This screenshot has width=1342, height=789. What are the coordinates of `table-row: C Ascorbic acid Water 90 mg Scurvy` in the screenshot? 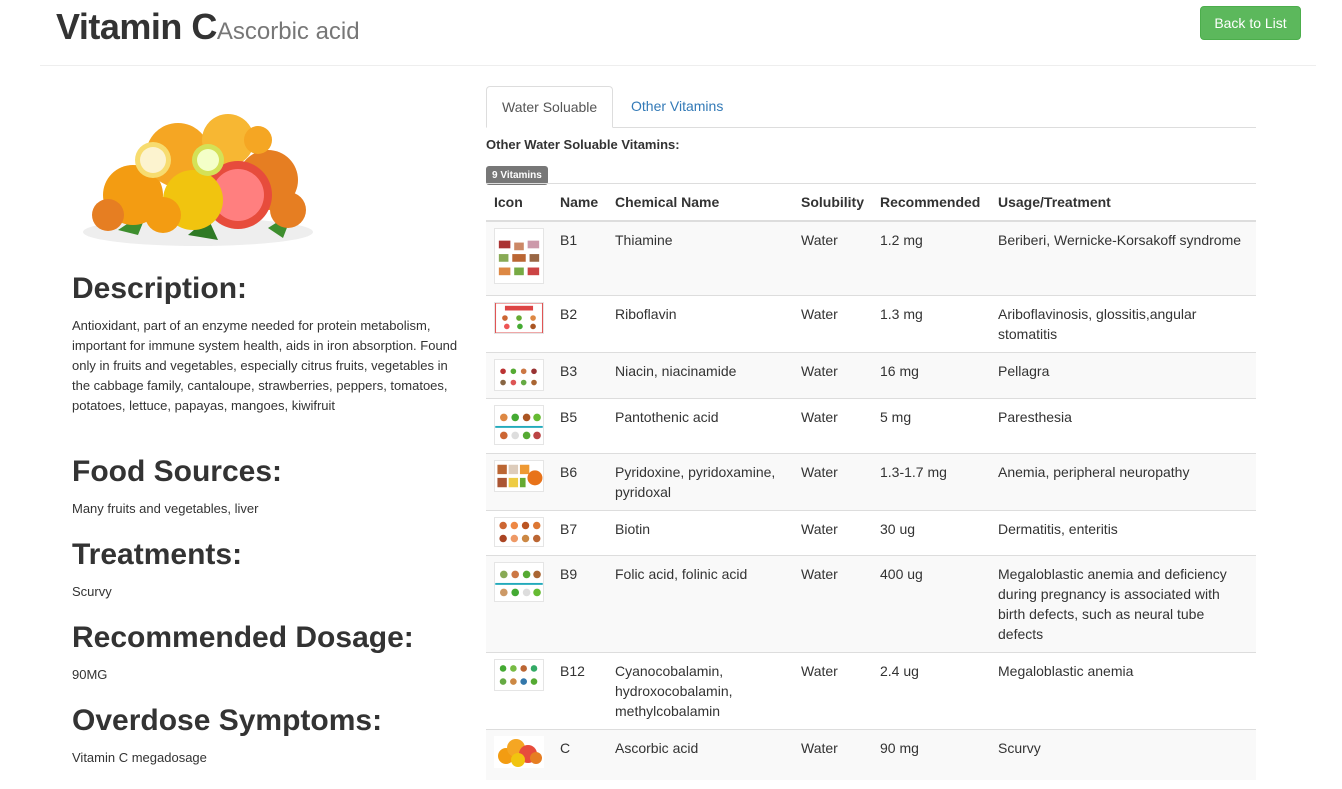 It's located at (871, 754).